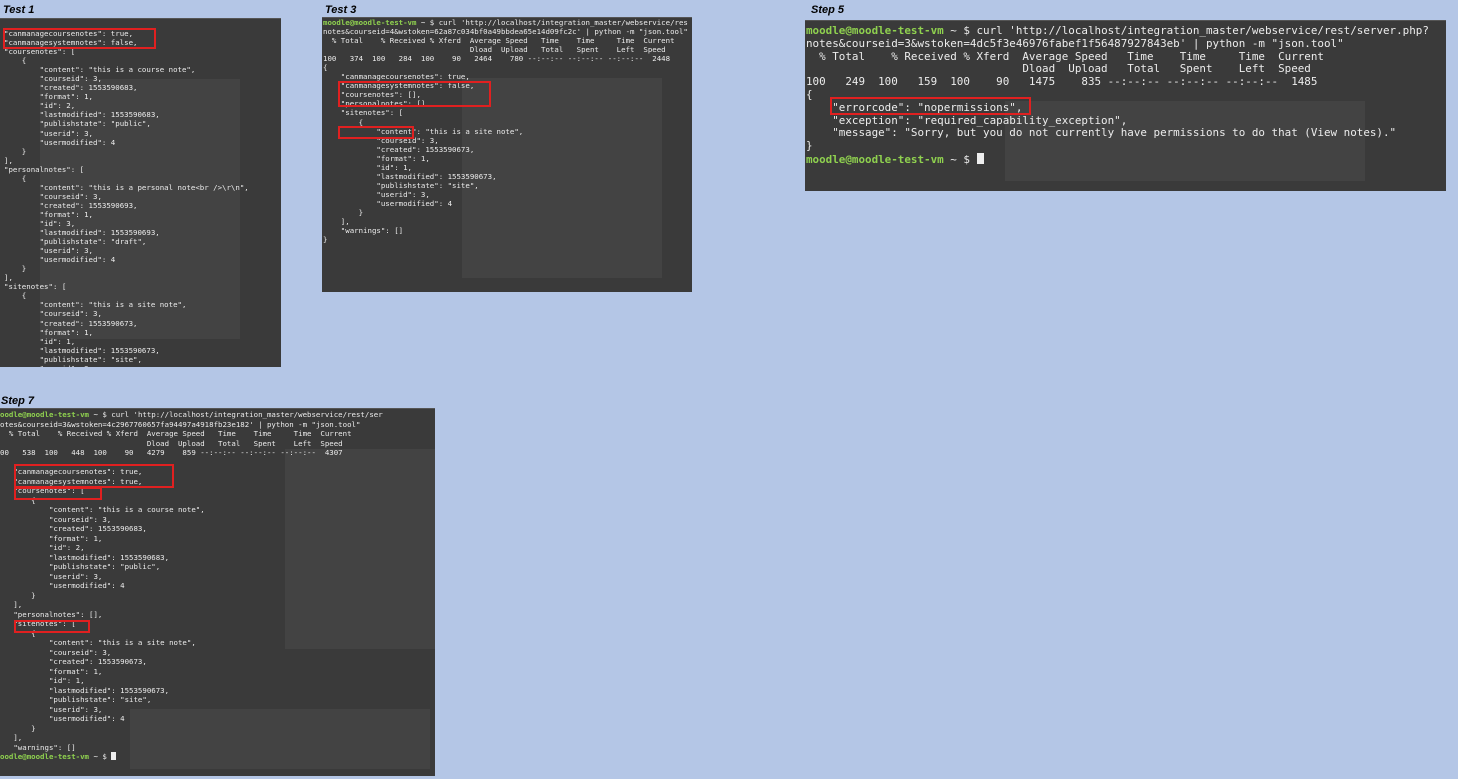  Describe the element at coordinates (44, 414) in the screenshot. I see `prompt-user: oodle@moodle-test-vm` at that location.